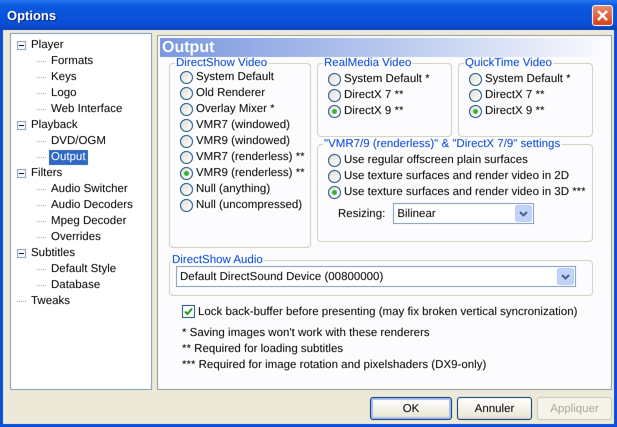  What do you see at coordinates (335, 365) in the screenshot?
I see `footnote: *** Required for image rotation and pixelshaders (DX9-only)` at bounding box center [335, 365].